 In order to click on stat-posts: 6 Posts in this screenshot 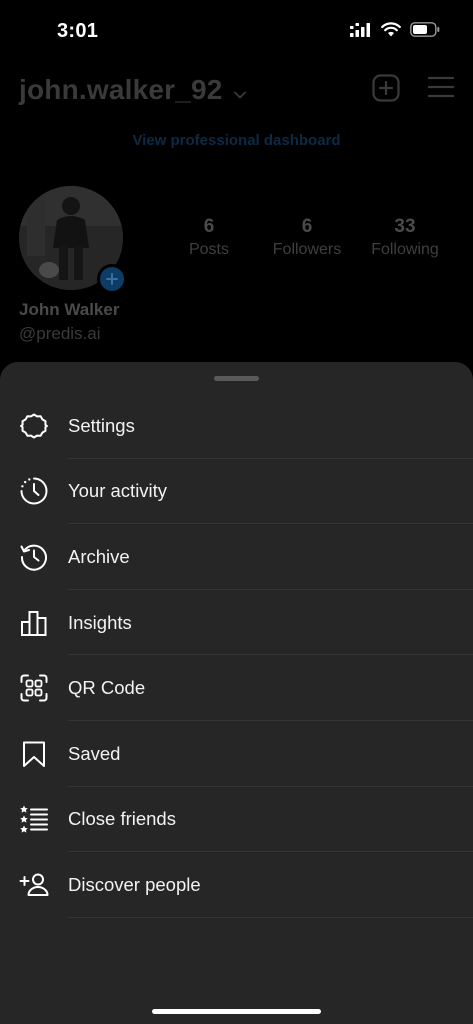, I will do `click(209, 237)`.